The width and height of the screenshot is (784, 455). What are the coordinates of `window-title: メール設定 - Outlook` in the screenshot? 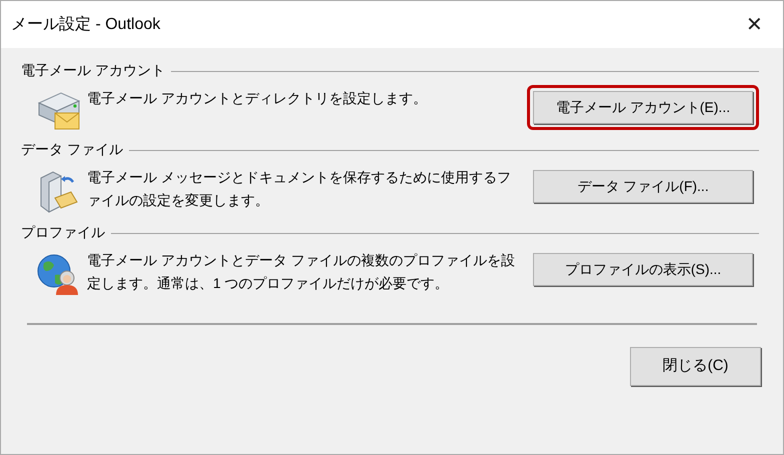 It's located at (85, 24).